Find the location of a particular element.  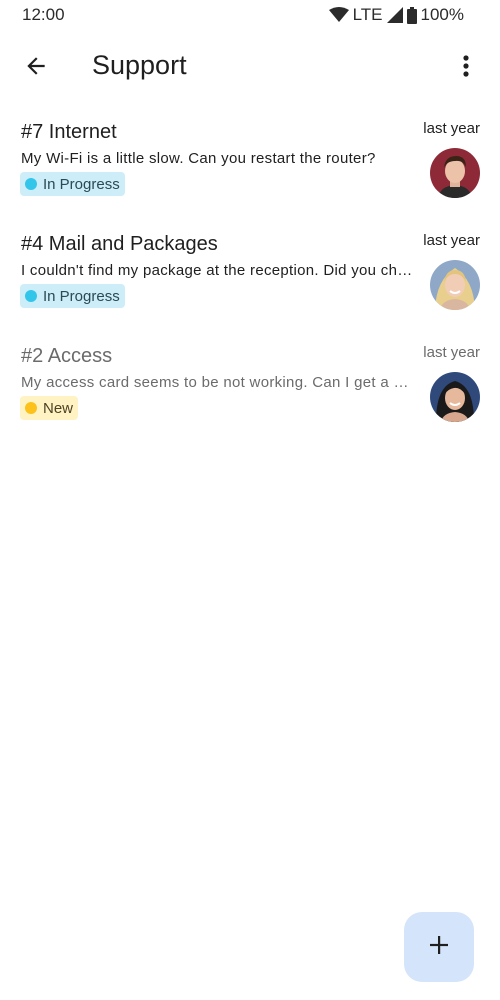

add-ticket-button is located at coordinates (439, 947).